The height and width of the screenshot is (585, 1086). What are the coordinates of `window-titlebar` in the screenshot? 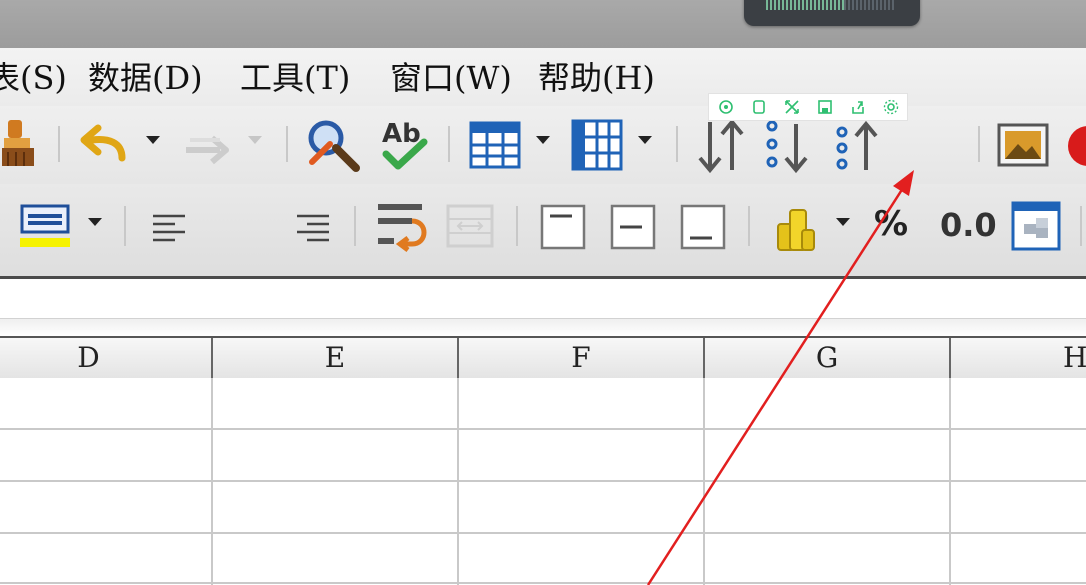 It's located at (543, 24).